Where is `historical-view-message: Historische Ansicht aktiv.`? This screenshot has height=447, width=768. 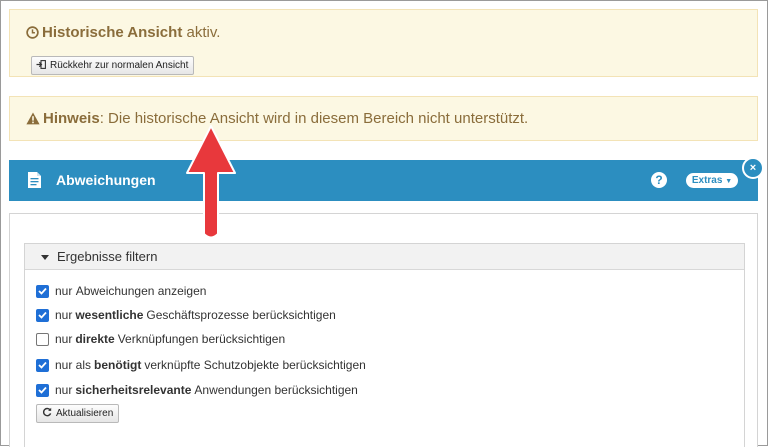
historical-view-message: Historische Ansicht aktiv. is located at coordinates (123, 33).